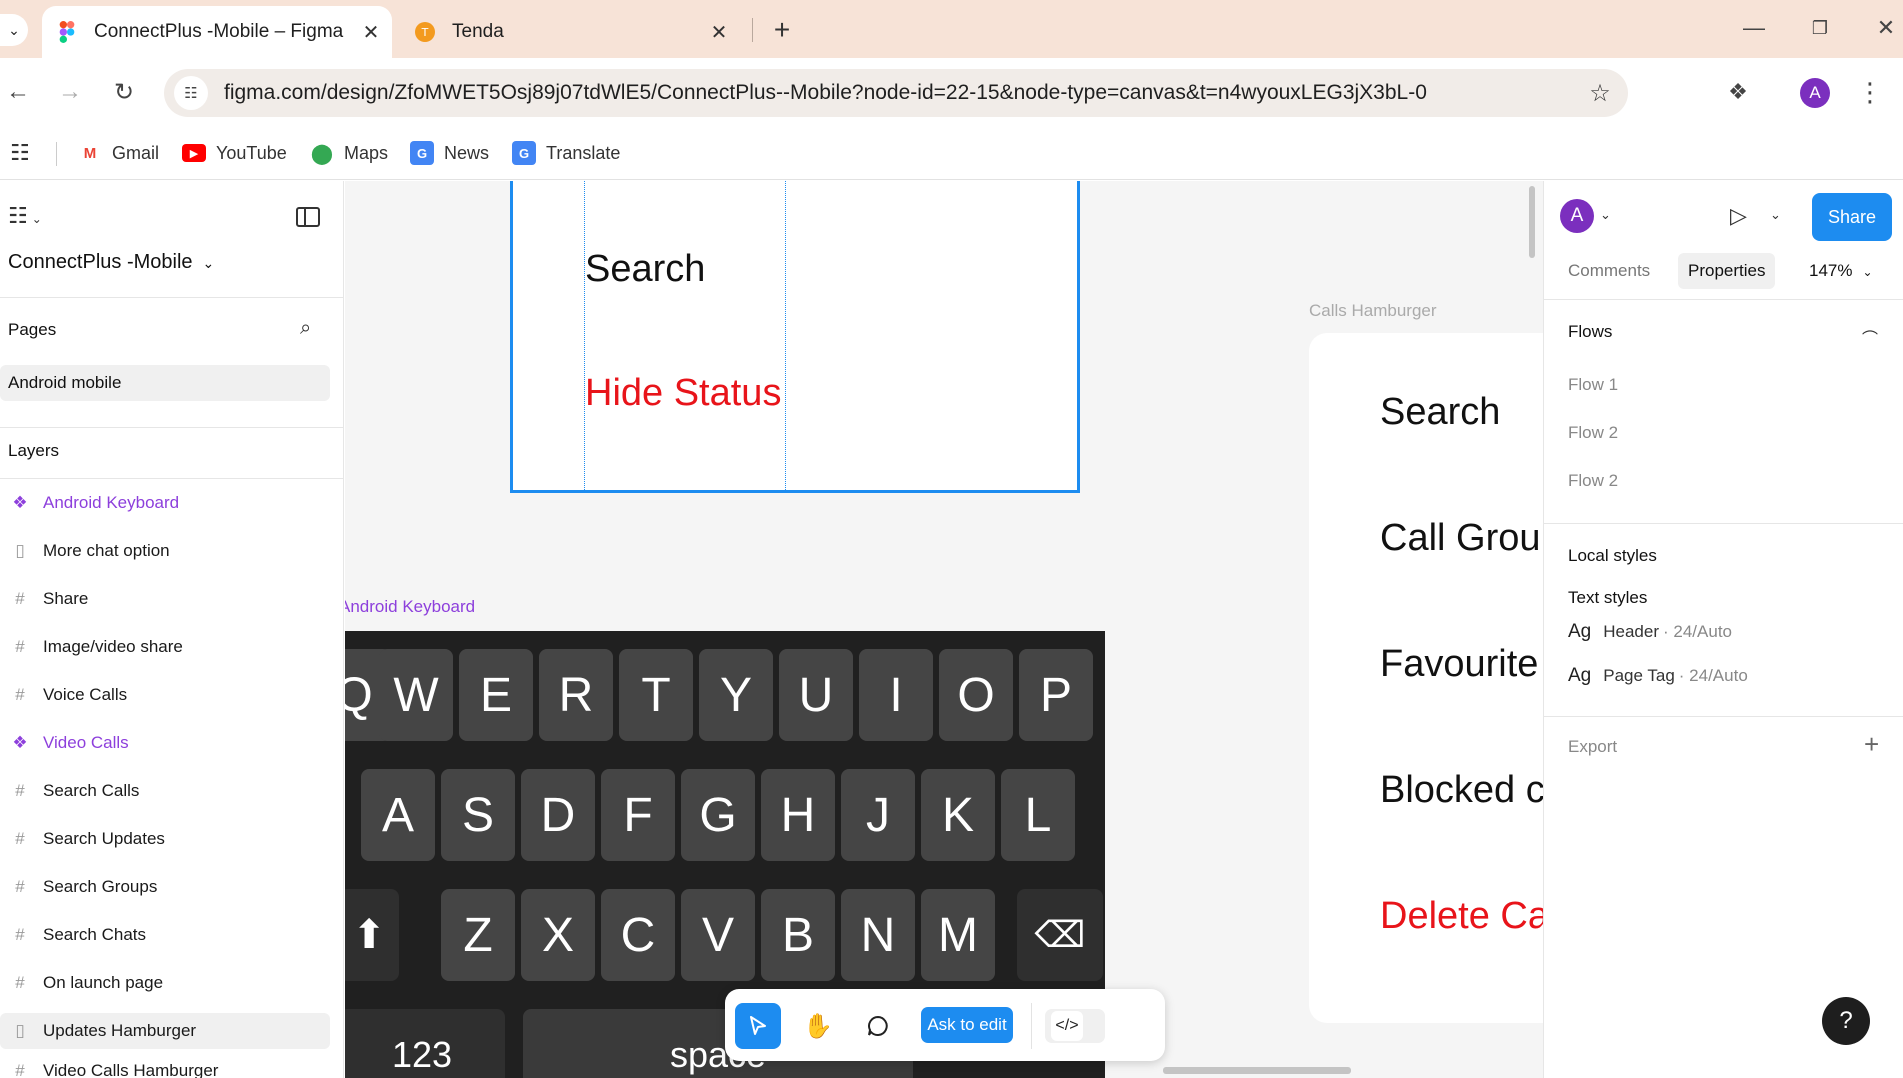 The image size is (1903, 1078). Describe the element at coordinates (958, 815) in the screenshot. I see `key: K` at that location.